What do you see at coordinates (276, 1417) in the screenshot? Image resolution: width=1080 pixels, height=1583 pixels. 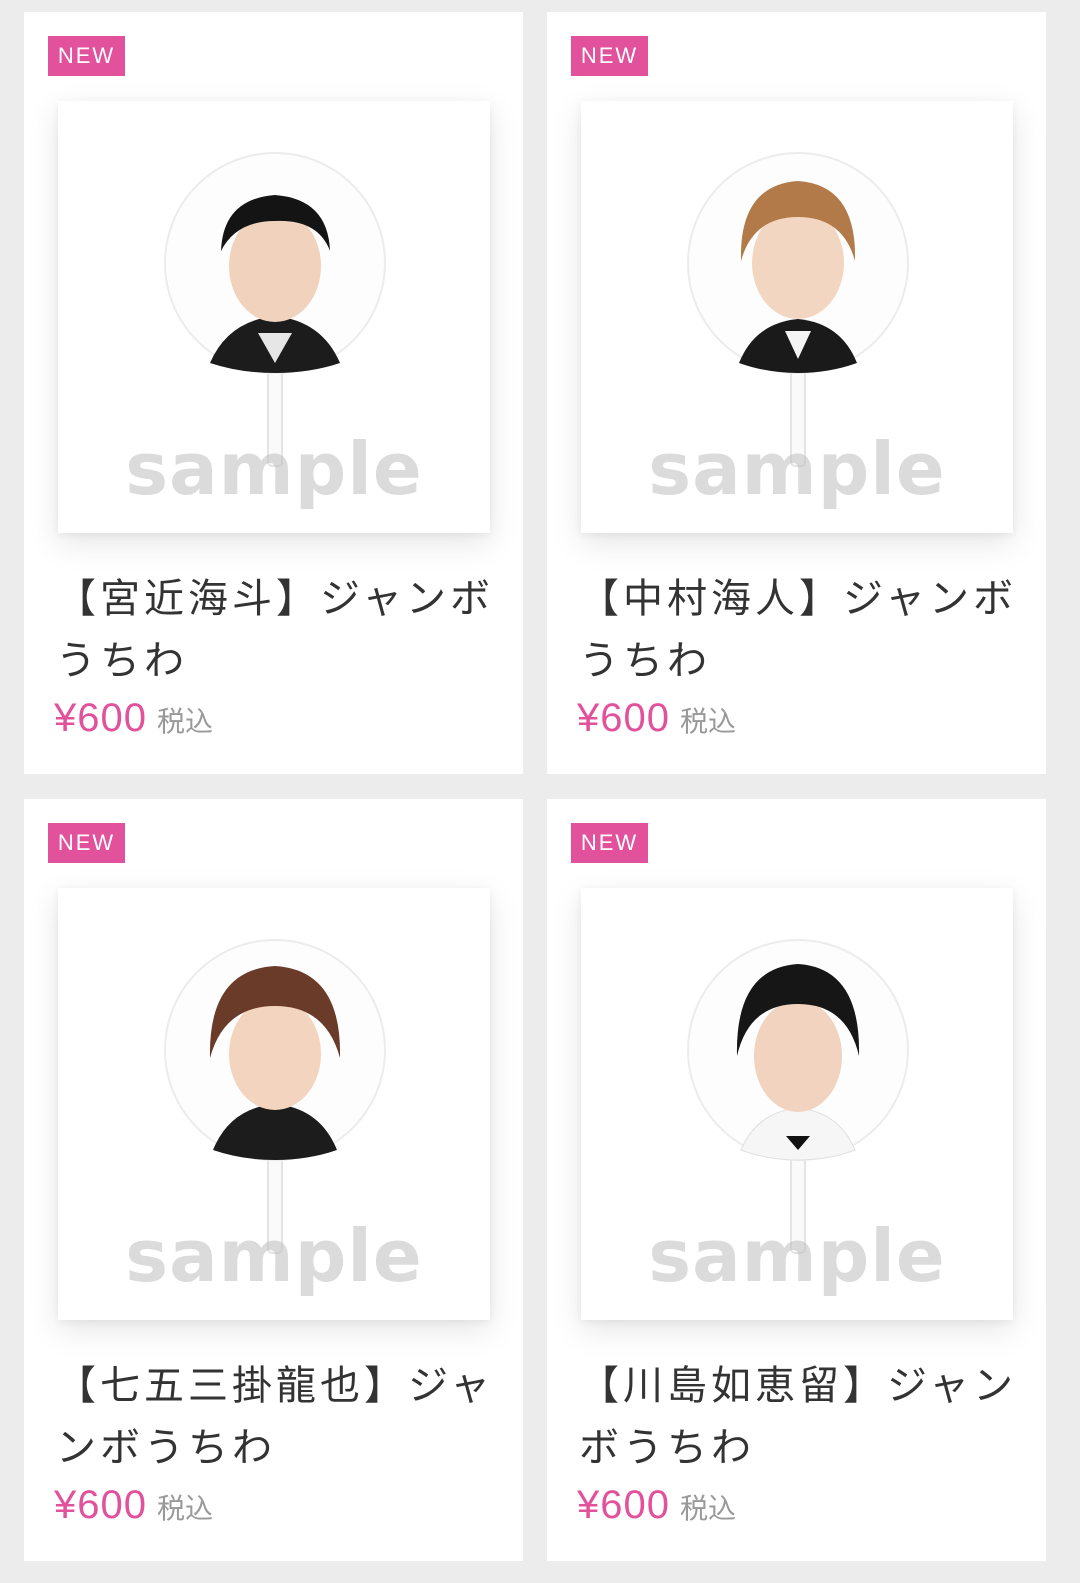 I see `product-name: 【七五三掛龍也】ジャンボうちわ` at bounding box center [276, 1417].